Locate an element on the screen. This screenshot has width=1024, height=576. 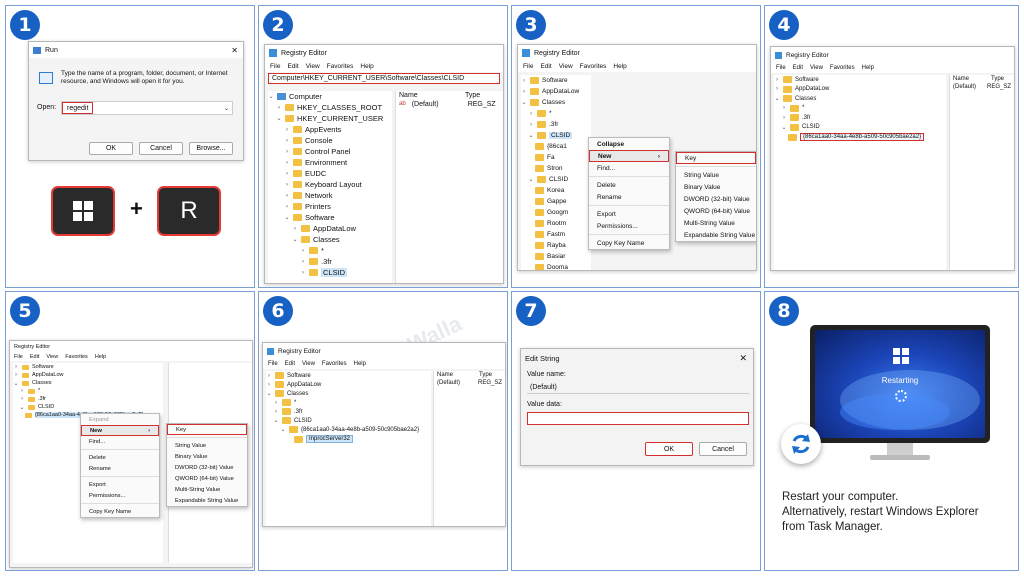
menu-file: File is located at coordinates (275, 66).